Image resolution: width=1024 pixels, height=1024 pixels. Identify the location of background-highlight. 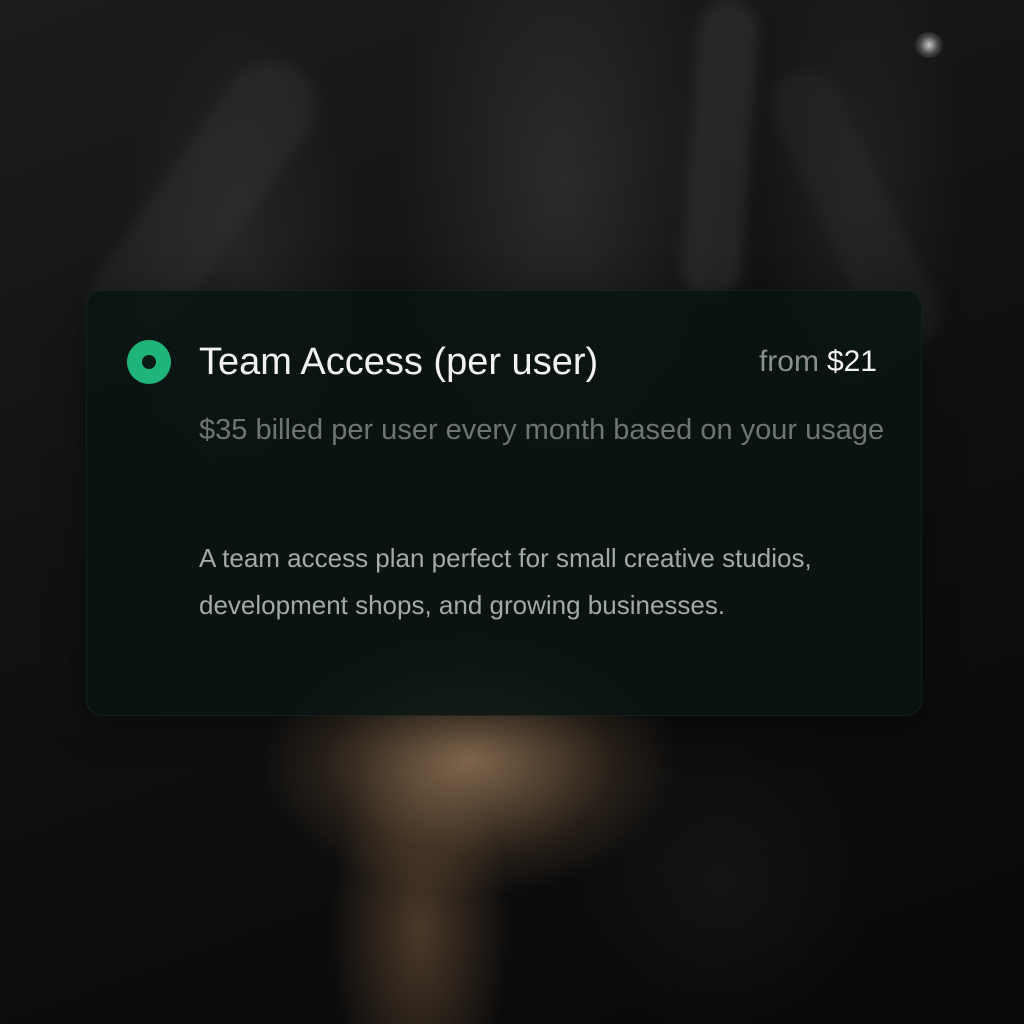
(720, 151).